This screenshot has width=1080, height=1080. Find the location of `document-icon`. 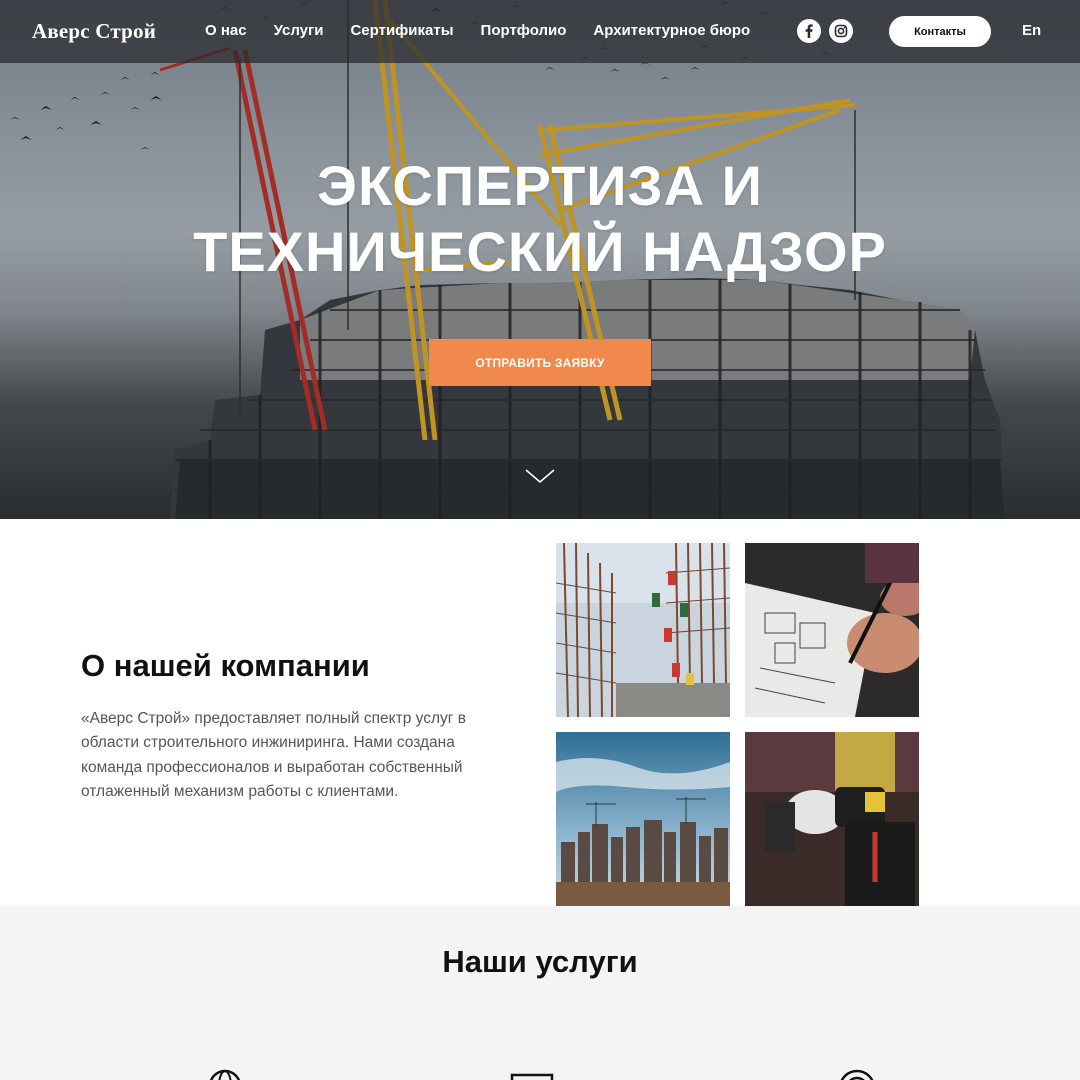

document-icon is located at coordinates (532, 1076).